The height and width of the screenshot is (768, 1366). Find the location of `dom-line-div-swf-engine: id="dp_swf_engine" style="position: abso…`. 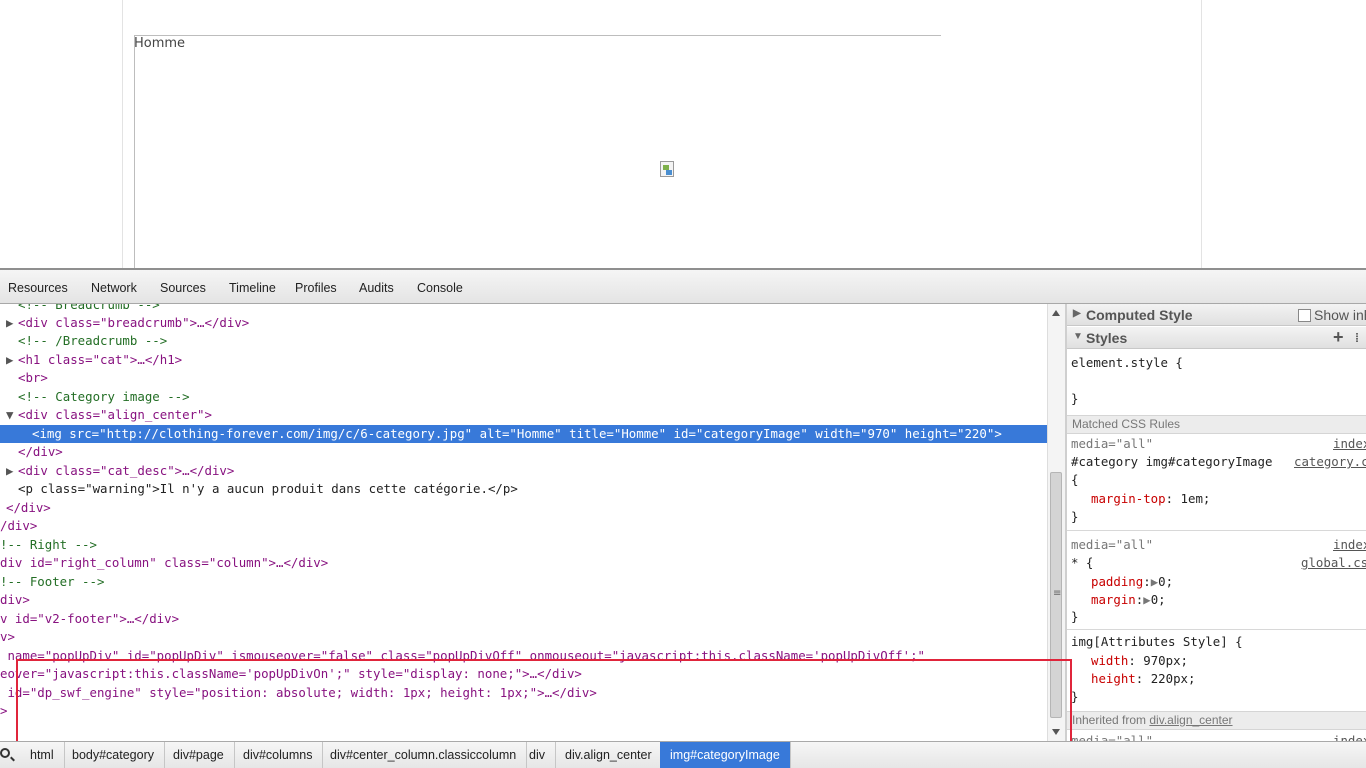

dom-line-div-swf-engine: id="dp_swf_engine" style="position: abso… is located at coordinates (298, 693).